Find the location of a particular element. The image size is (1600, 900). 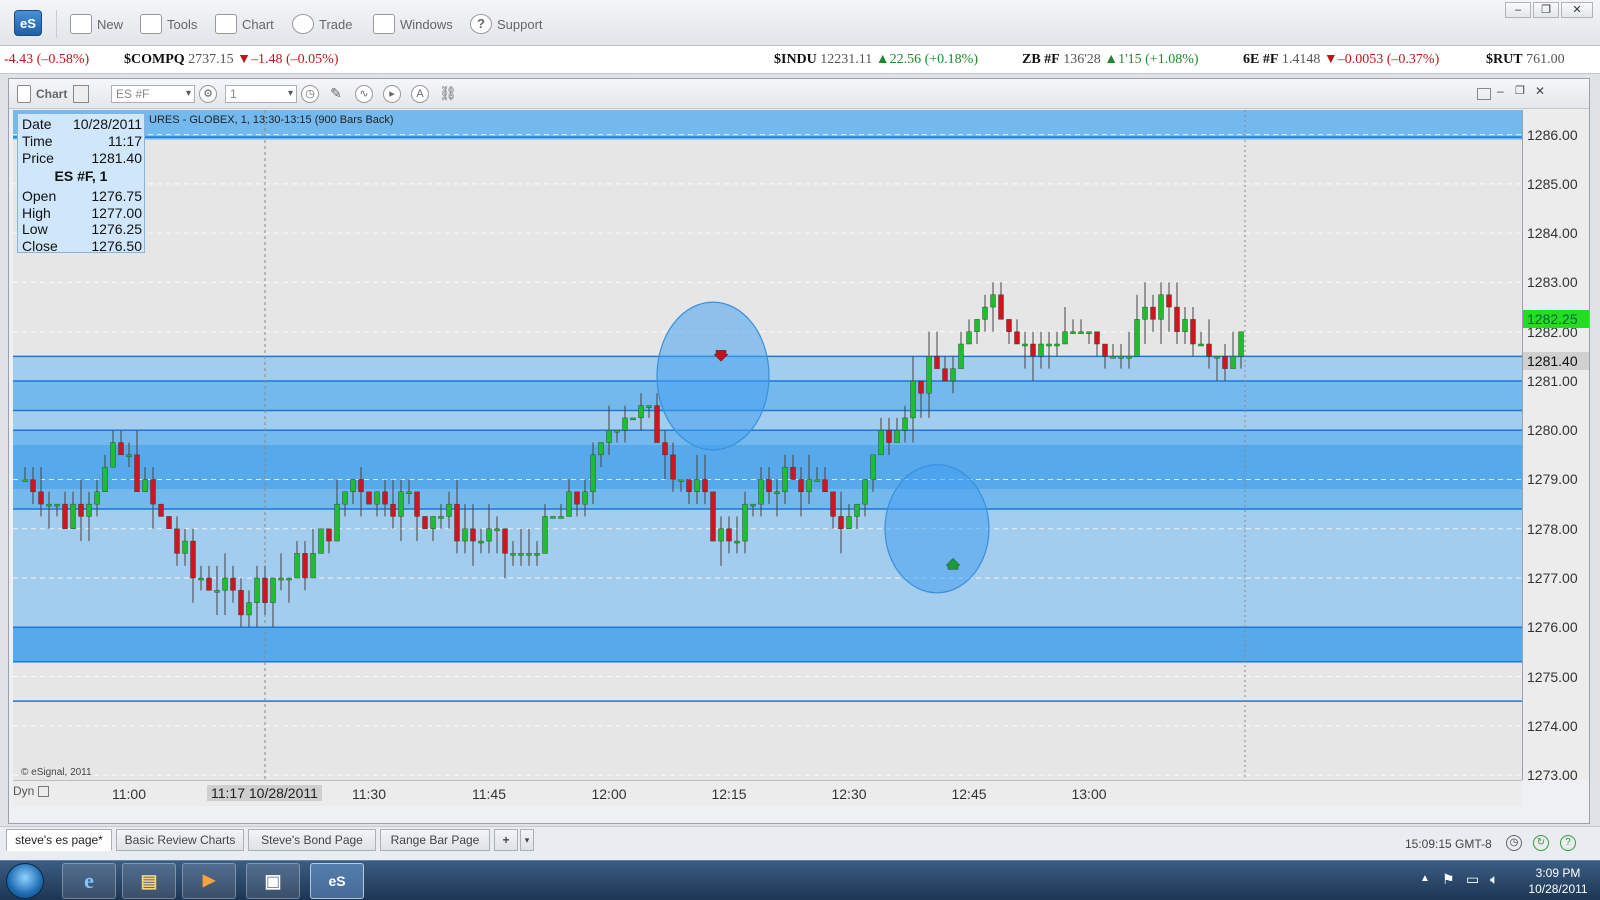

interval-select: 1 is located at coordinates (261, 94).